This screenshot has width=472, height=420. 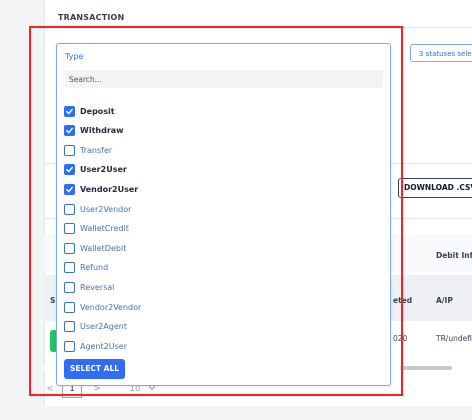 What do you see at coordinates (103, 248) in the screenshot?
I see `checkbox-label: WalletDebit` at bounding box center [103, 248].